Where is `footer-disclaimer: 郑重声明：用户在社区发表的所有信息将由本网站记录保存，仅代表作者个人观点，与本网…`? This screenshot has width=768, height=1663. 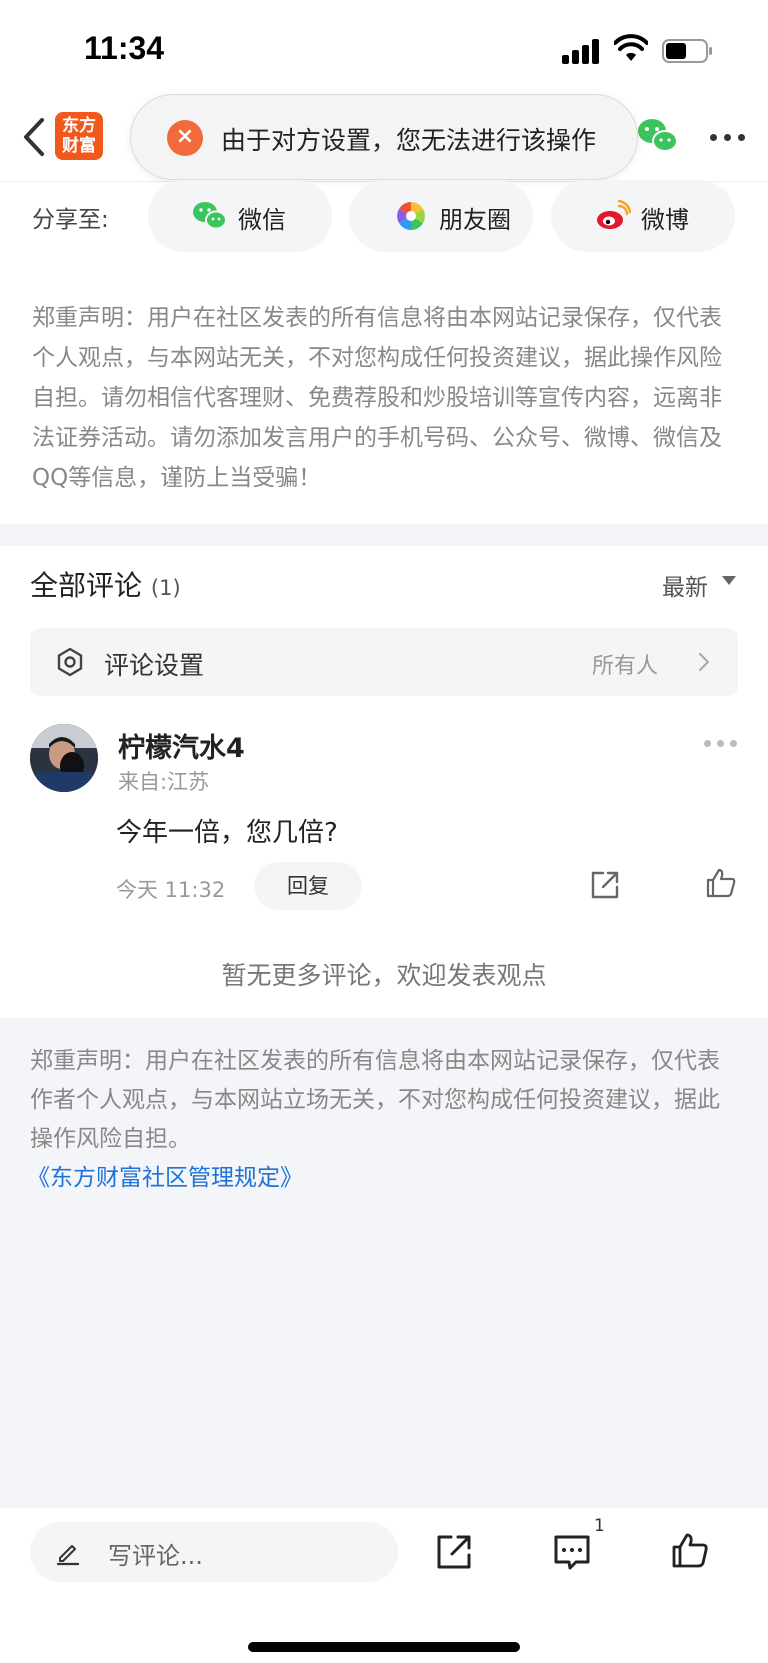 footer-disclaimer: 郑重声明：用户在社区发表的所有信息将由本网站记录保存，仅代表作者个人观点，与本网… is located at coordinates (383, 1120).